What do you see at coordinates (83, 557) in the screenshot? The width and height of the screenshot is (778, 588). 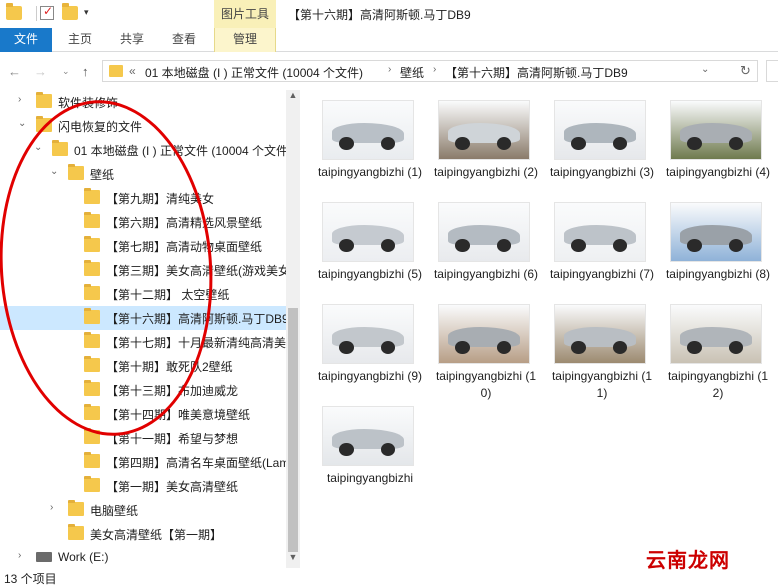 I see `tree-item-label: Work (E:)` at bounding box center [83, 557].